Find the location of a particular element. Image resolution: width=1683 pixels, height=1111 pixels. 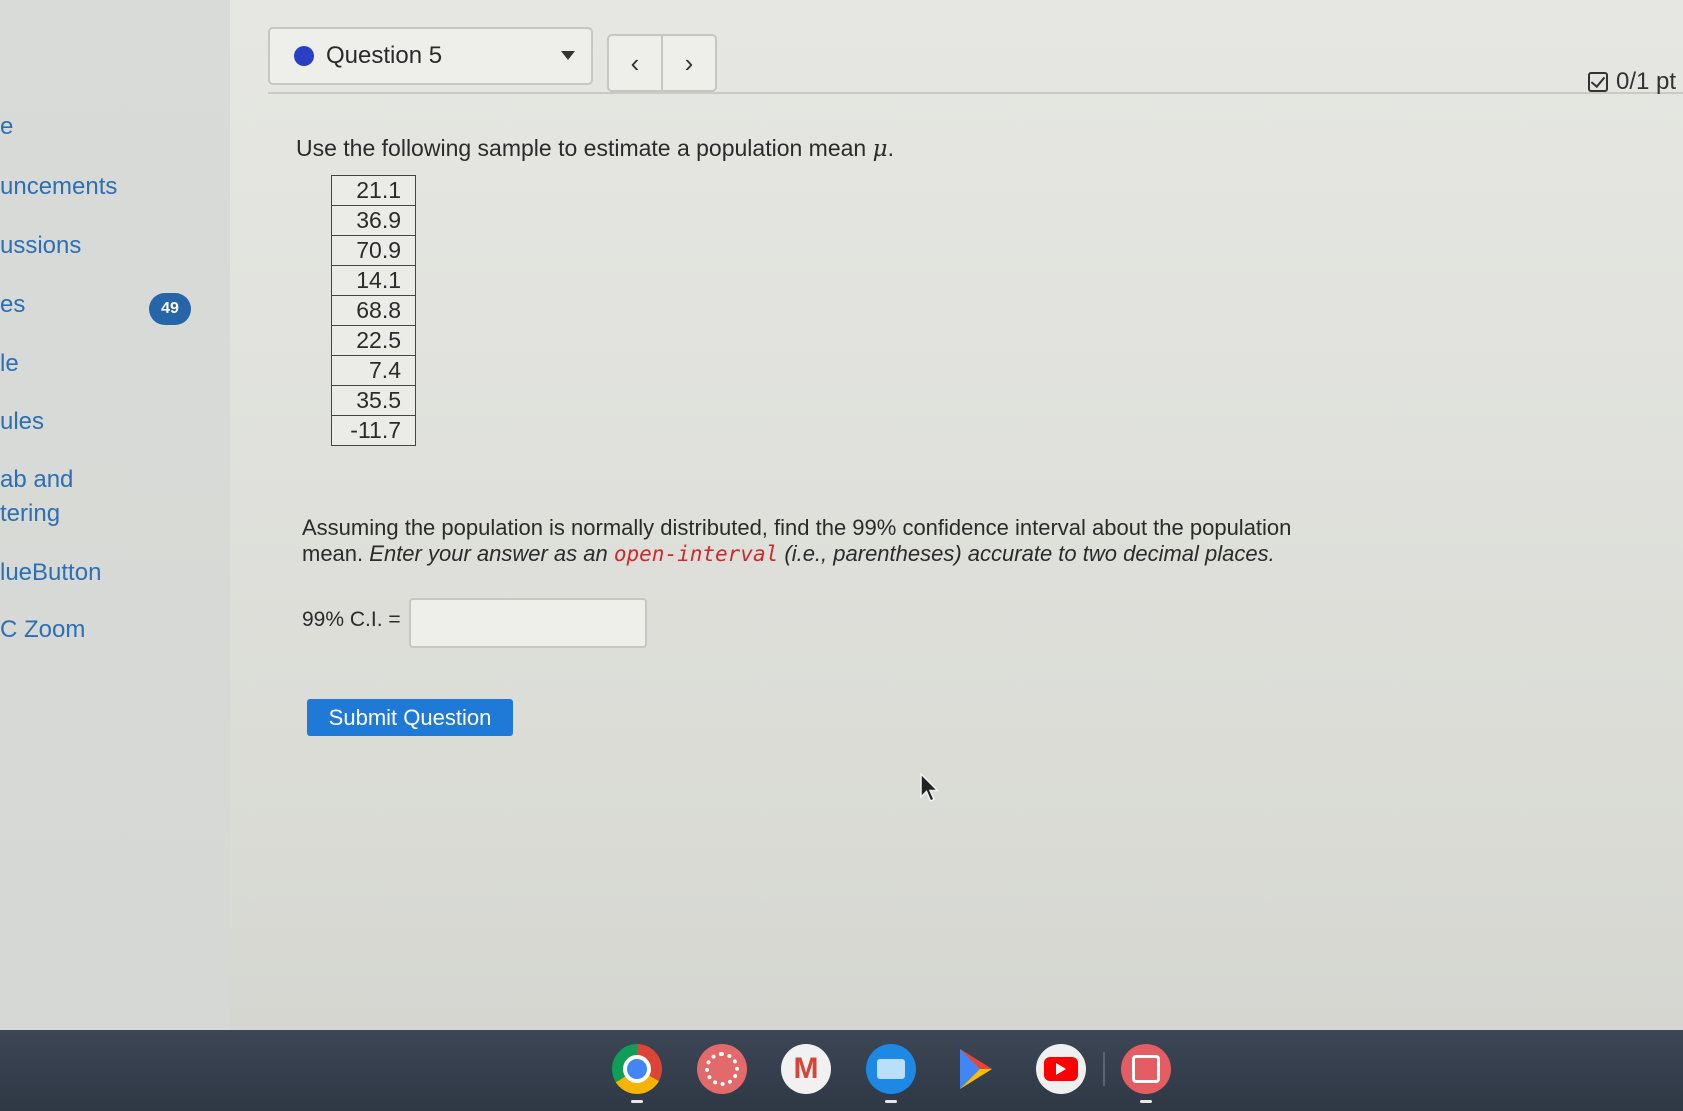

sample-cell: 36.9 is located at coordinates (373, 220).